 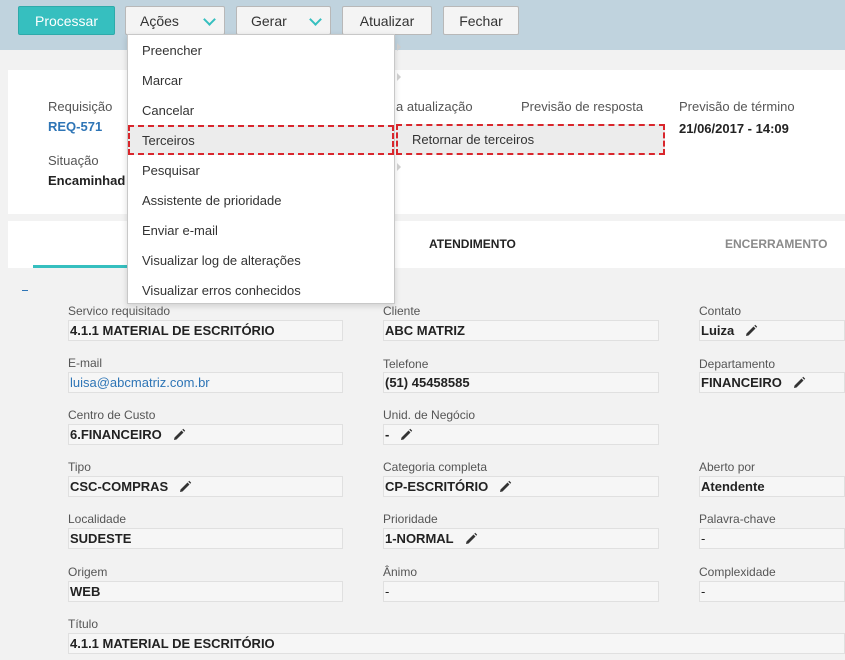 I want to click on email-label: E-mail, so click(x=85, y=363).